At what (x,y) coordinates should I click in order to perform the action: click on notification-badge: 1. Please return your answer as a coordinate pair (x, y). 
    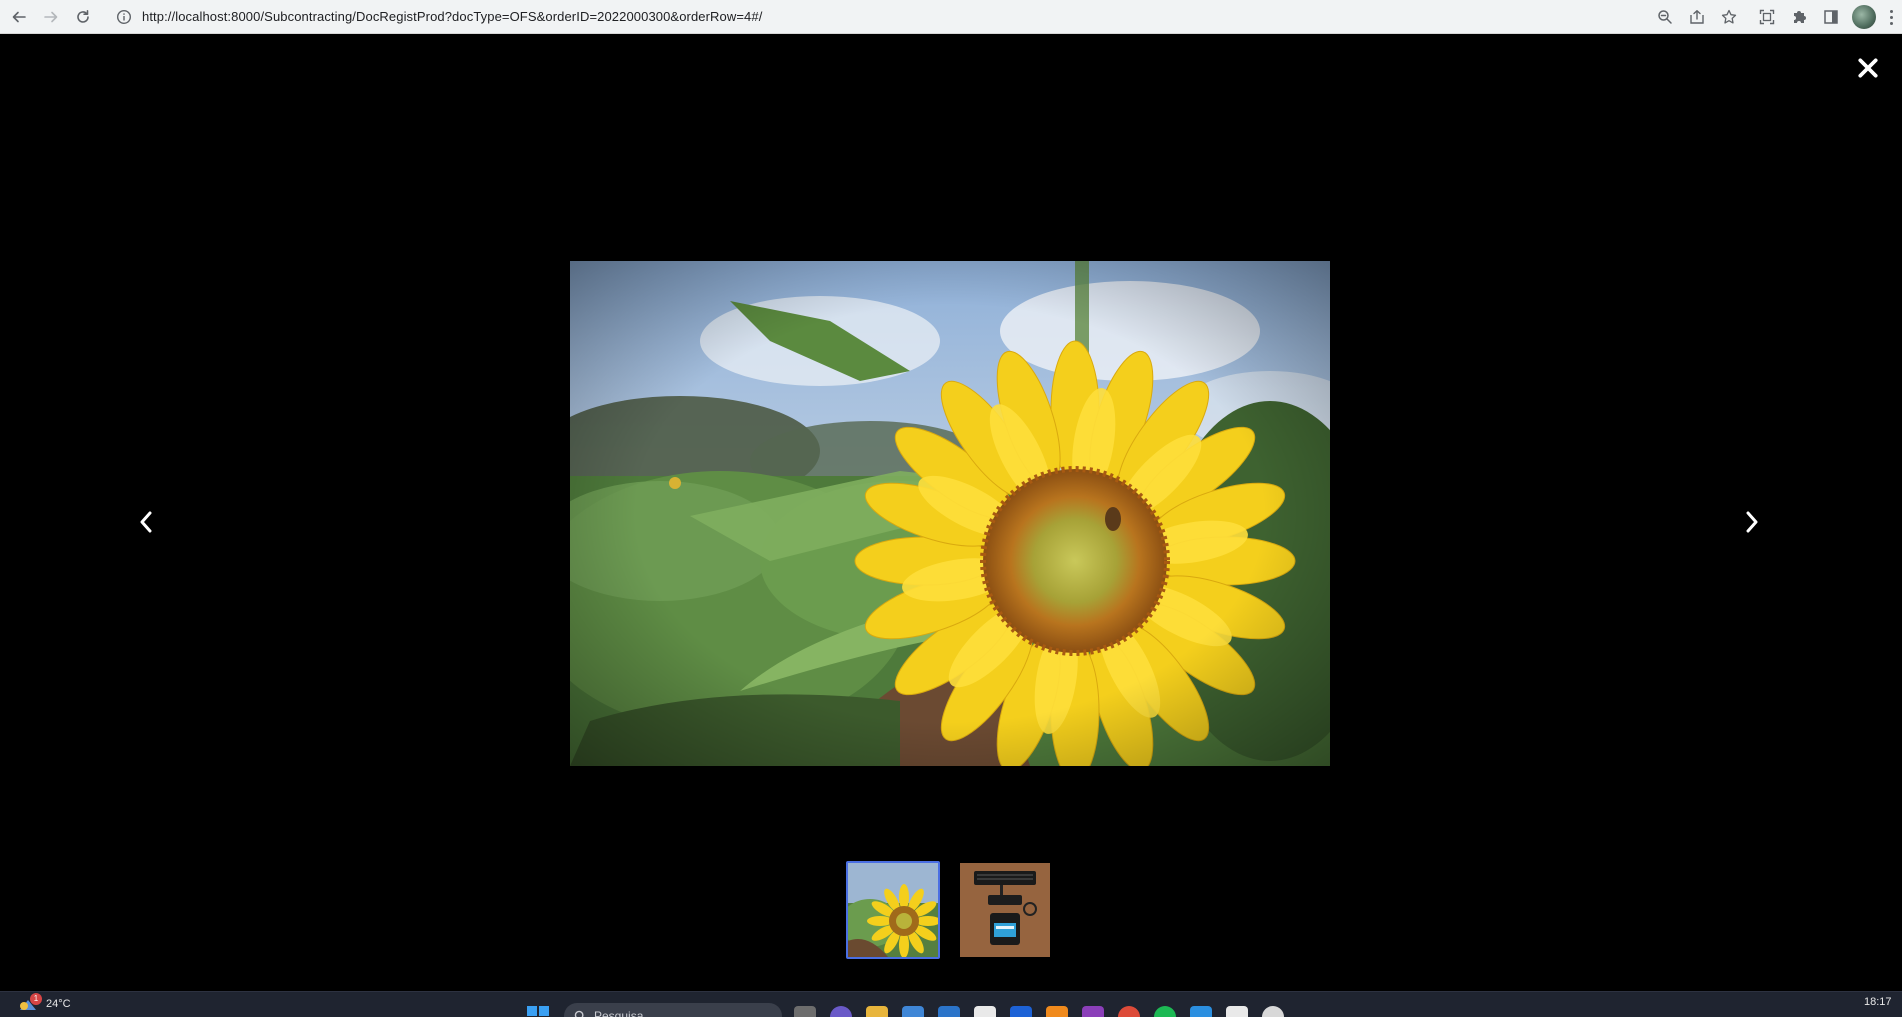
    Looking at the image, I should click on (36, 999).